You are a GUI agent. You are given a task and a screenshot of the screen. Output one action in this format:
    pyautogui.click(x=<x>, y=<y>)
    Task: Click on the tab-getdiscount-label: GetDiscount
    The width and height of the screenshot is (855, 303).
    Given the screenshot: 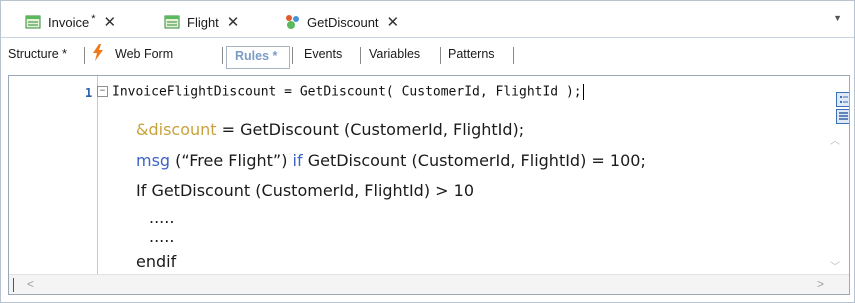 What is the action you would take?
    pyautogui.click(x=343, y=22)
    